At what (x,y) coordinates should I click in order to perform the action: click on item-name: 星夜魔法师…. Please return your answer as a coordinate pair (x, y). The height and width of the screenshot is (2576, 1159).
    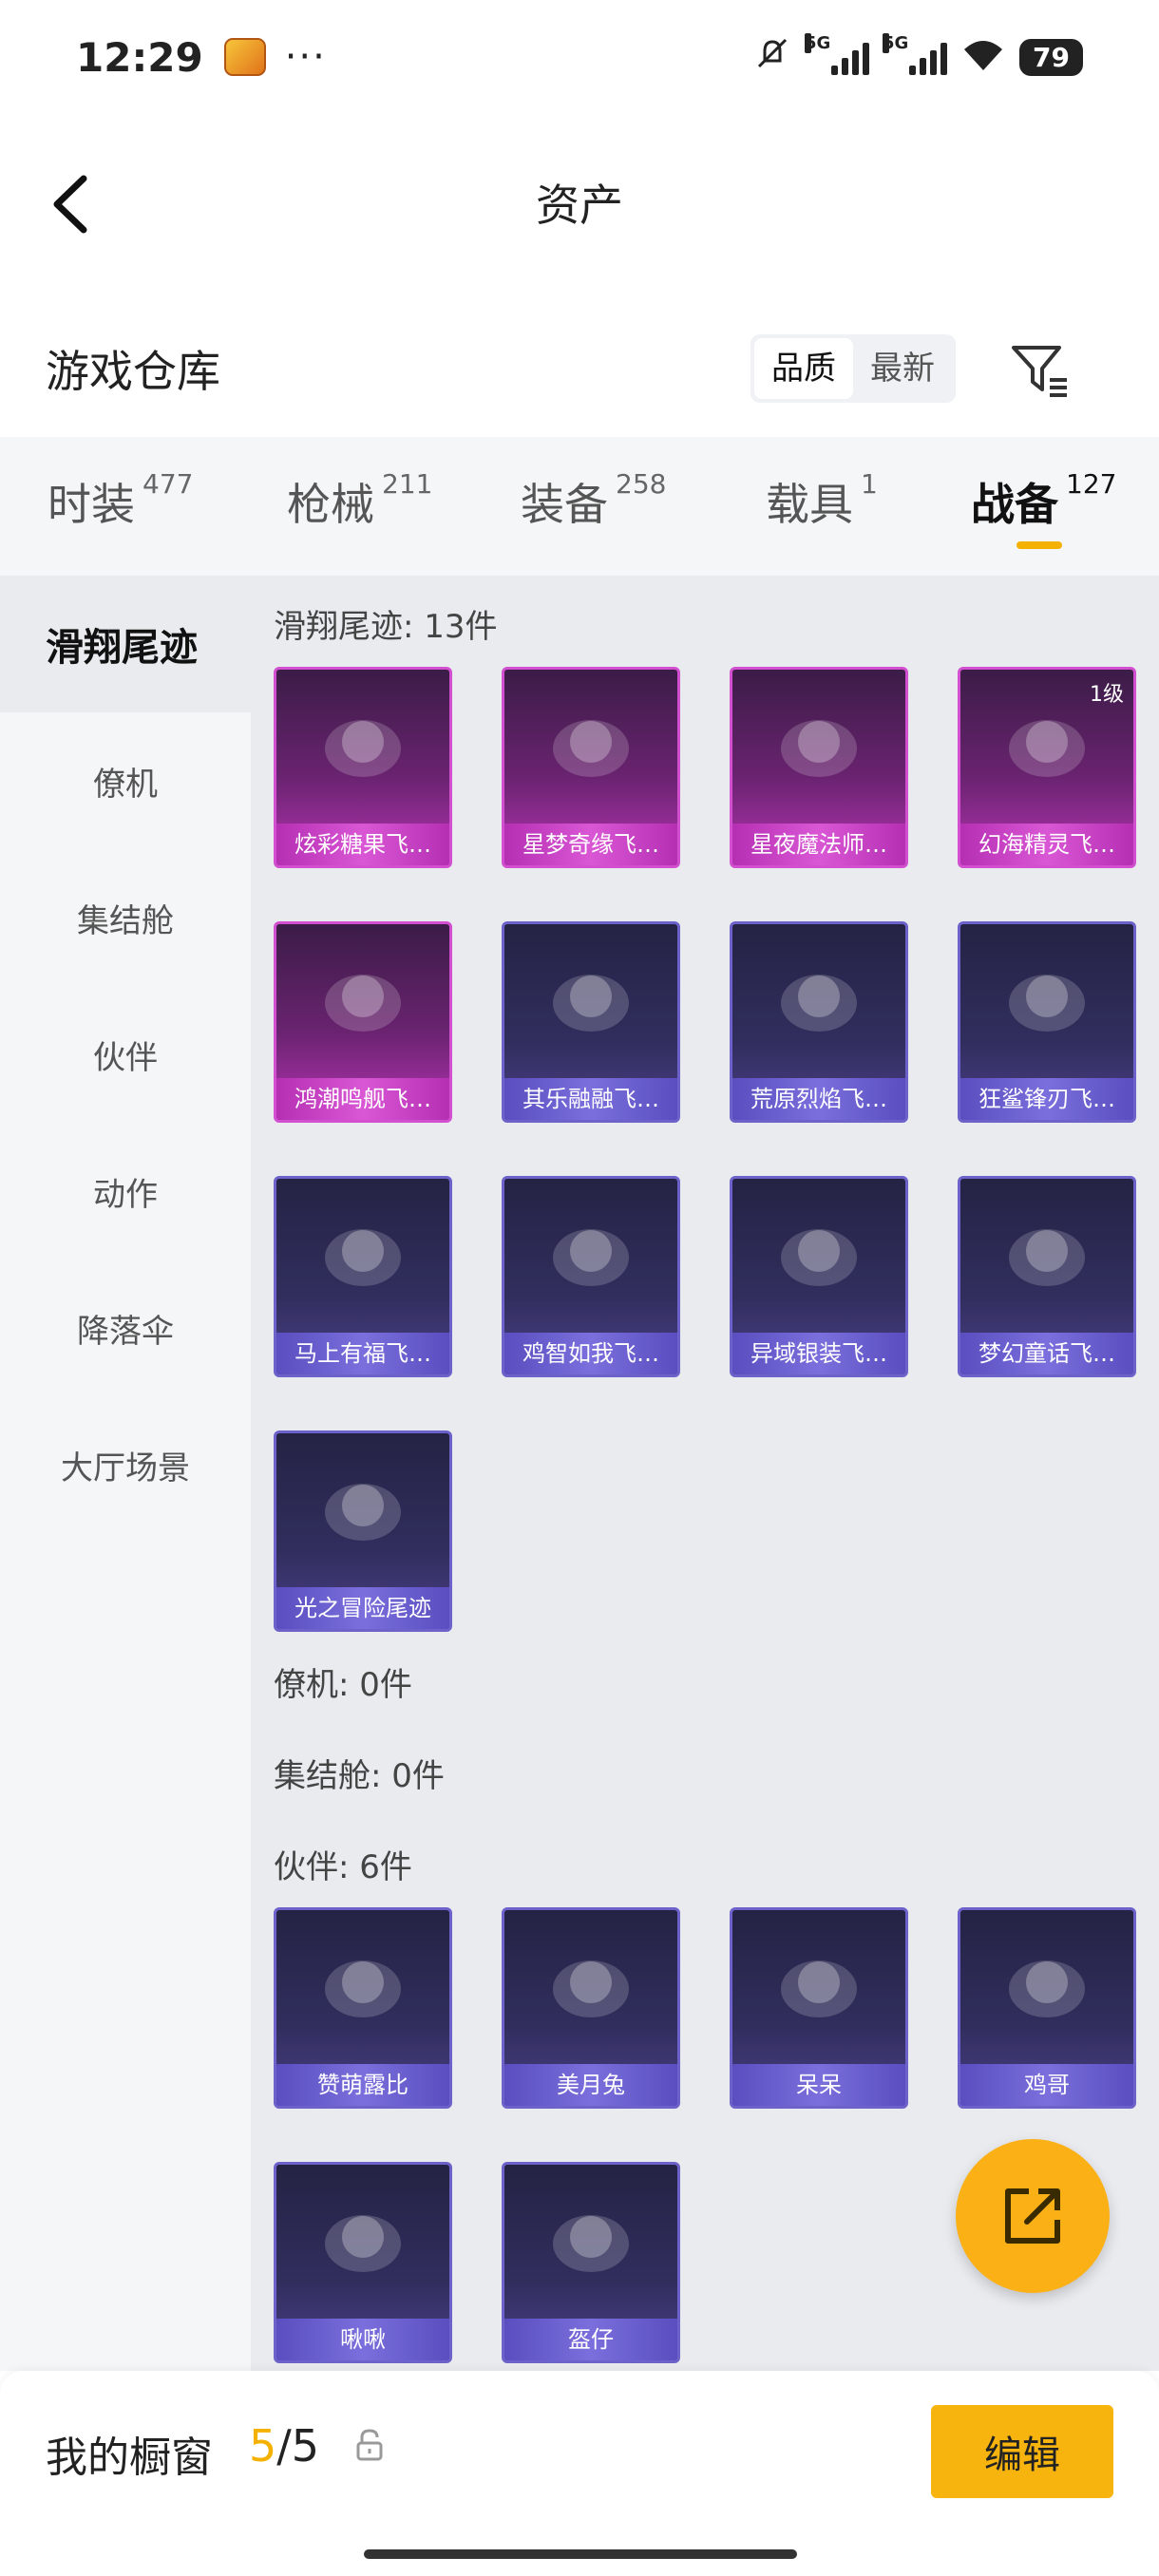
    Looking at the image, I should click on (818, 844).